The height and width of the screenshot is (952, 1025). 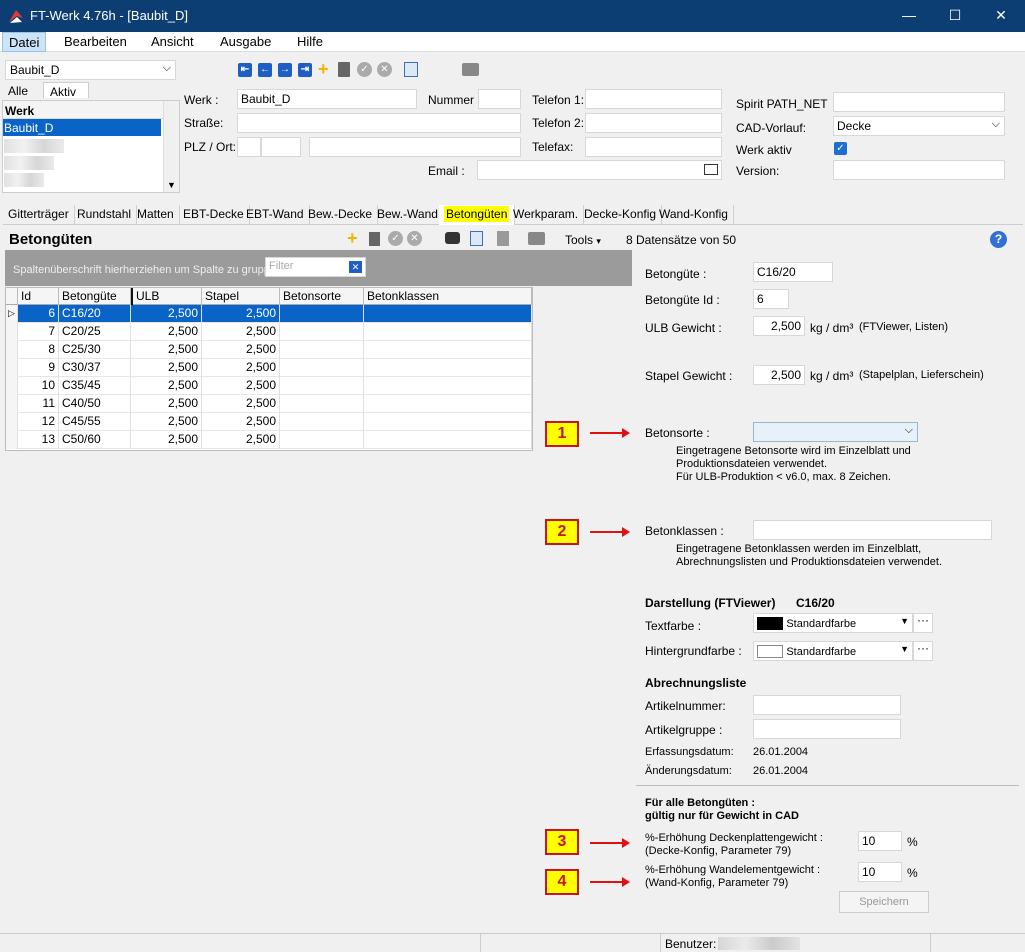 What do you see at coordinates (38, 386) in the screenshot?
I see `table-cell: 10` at bounding box center [38, 386].